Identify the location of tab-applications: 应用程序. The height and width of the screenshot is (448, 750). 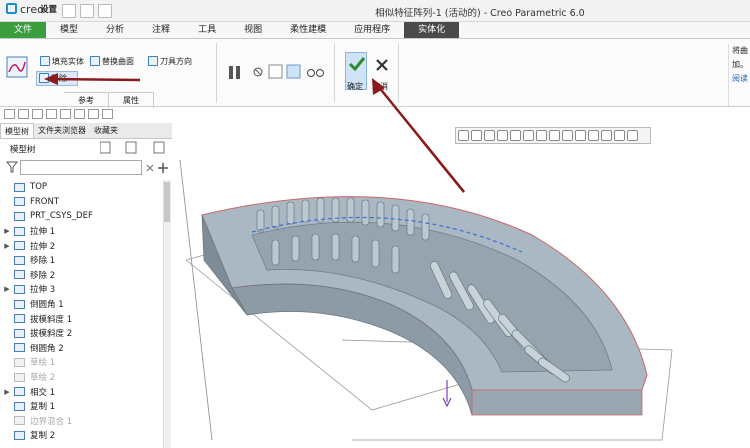
(372, 30).